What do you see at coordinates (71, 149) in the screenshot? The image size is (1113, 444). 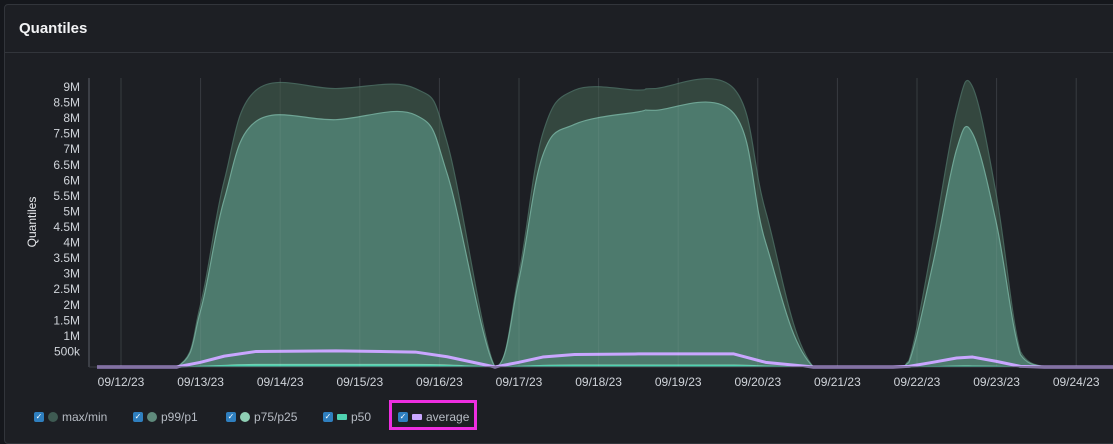 I see `y-tick-label: 7M` at bounding box center [71, 149].